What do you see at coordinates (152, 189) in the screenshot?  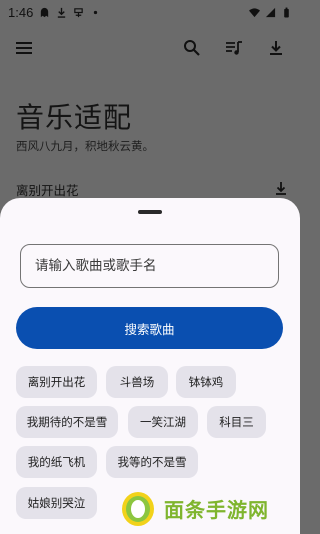 I see `song-list-item: 离别开出花` at bounding box center [152, 189].